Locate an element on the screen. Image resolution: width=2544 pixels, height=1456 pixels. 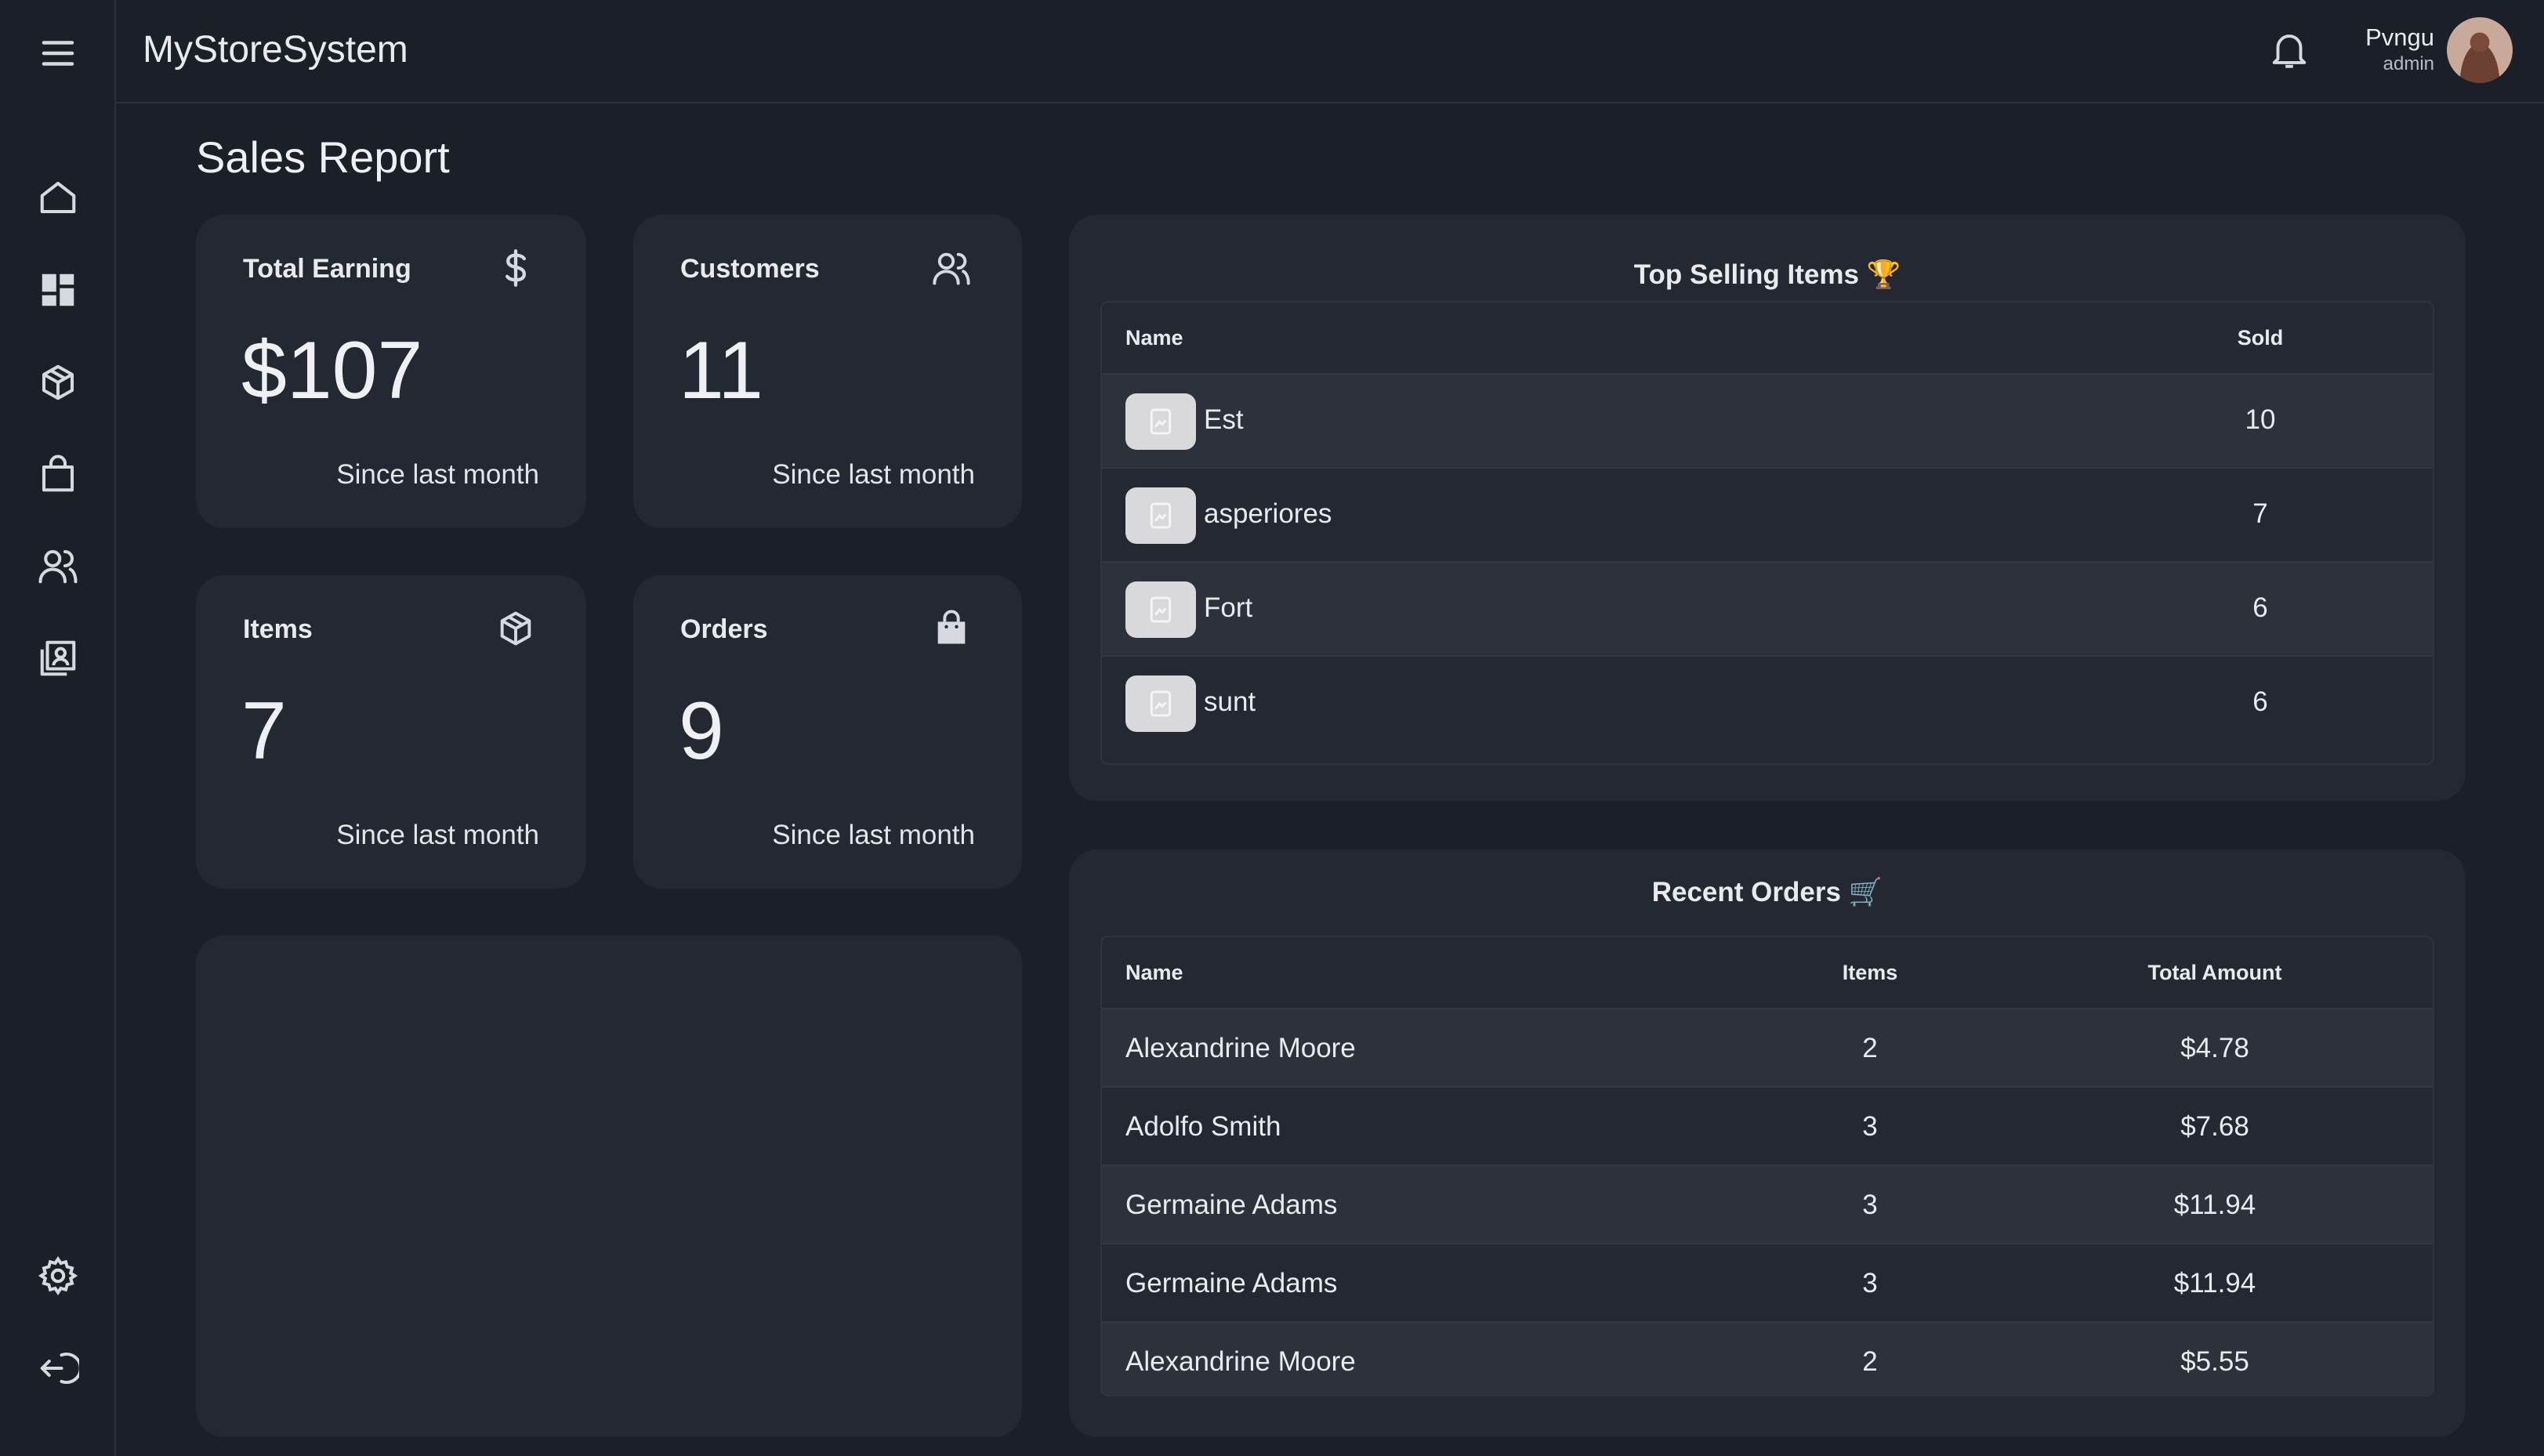
top-selling-title: Top Selling Items is located at coordinates (1746, 274).